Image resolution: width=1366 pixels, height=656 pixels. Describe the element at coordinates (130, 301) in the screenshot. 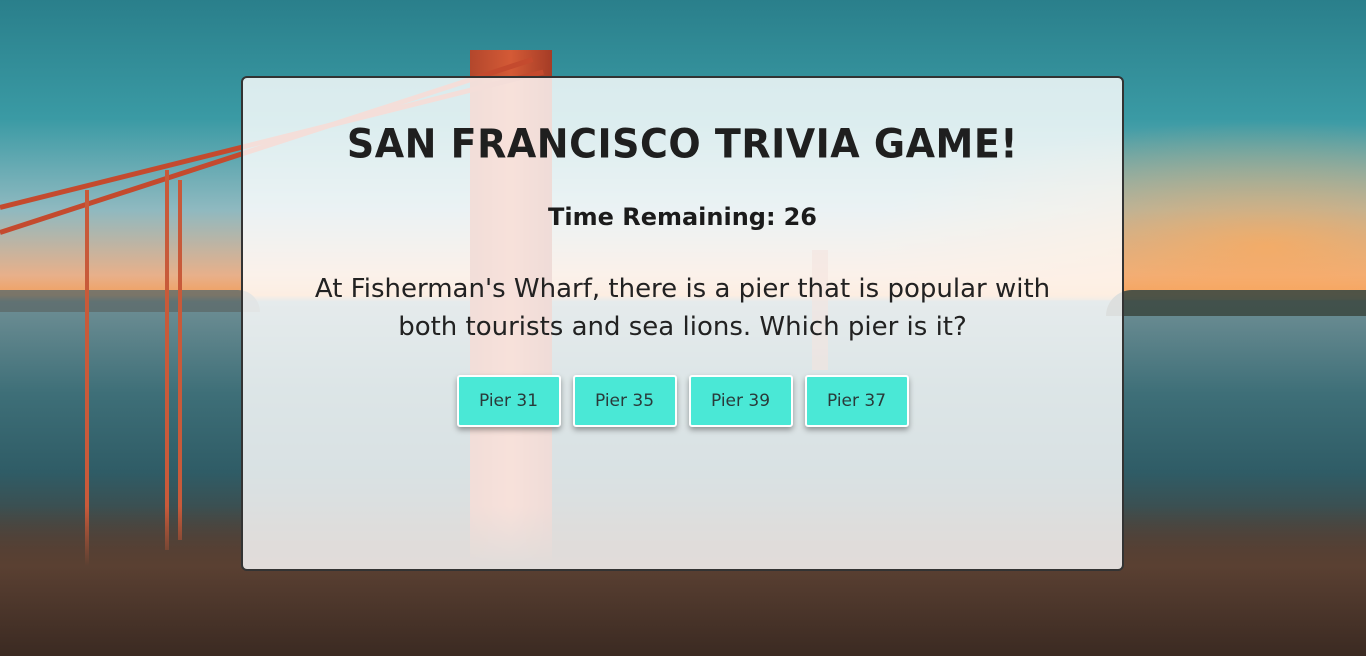

I see `distant-city-hill` at that location.